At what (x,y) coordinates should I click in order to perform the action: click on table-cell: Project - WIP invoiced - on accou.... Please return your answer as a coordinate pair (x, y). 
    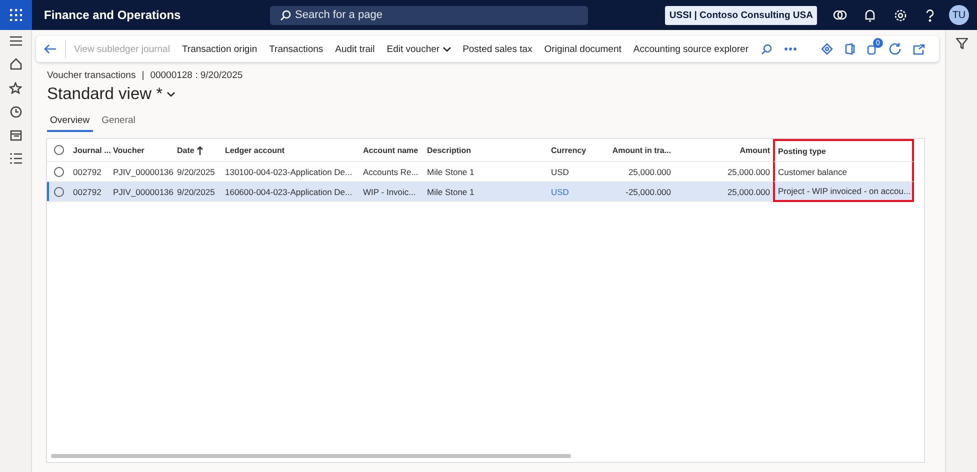
    Looking at the image, I should click on (843, 192).